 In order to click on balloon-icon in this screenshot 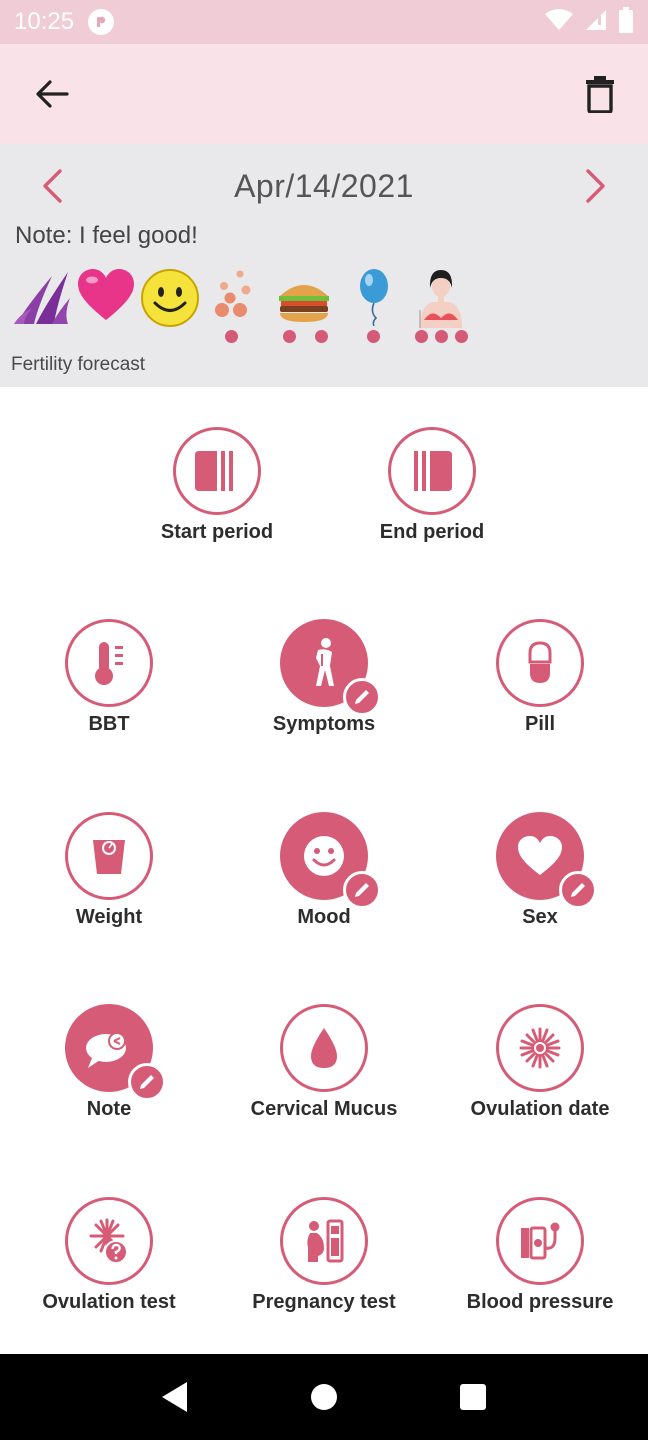, I will do `click(383, 308)`.